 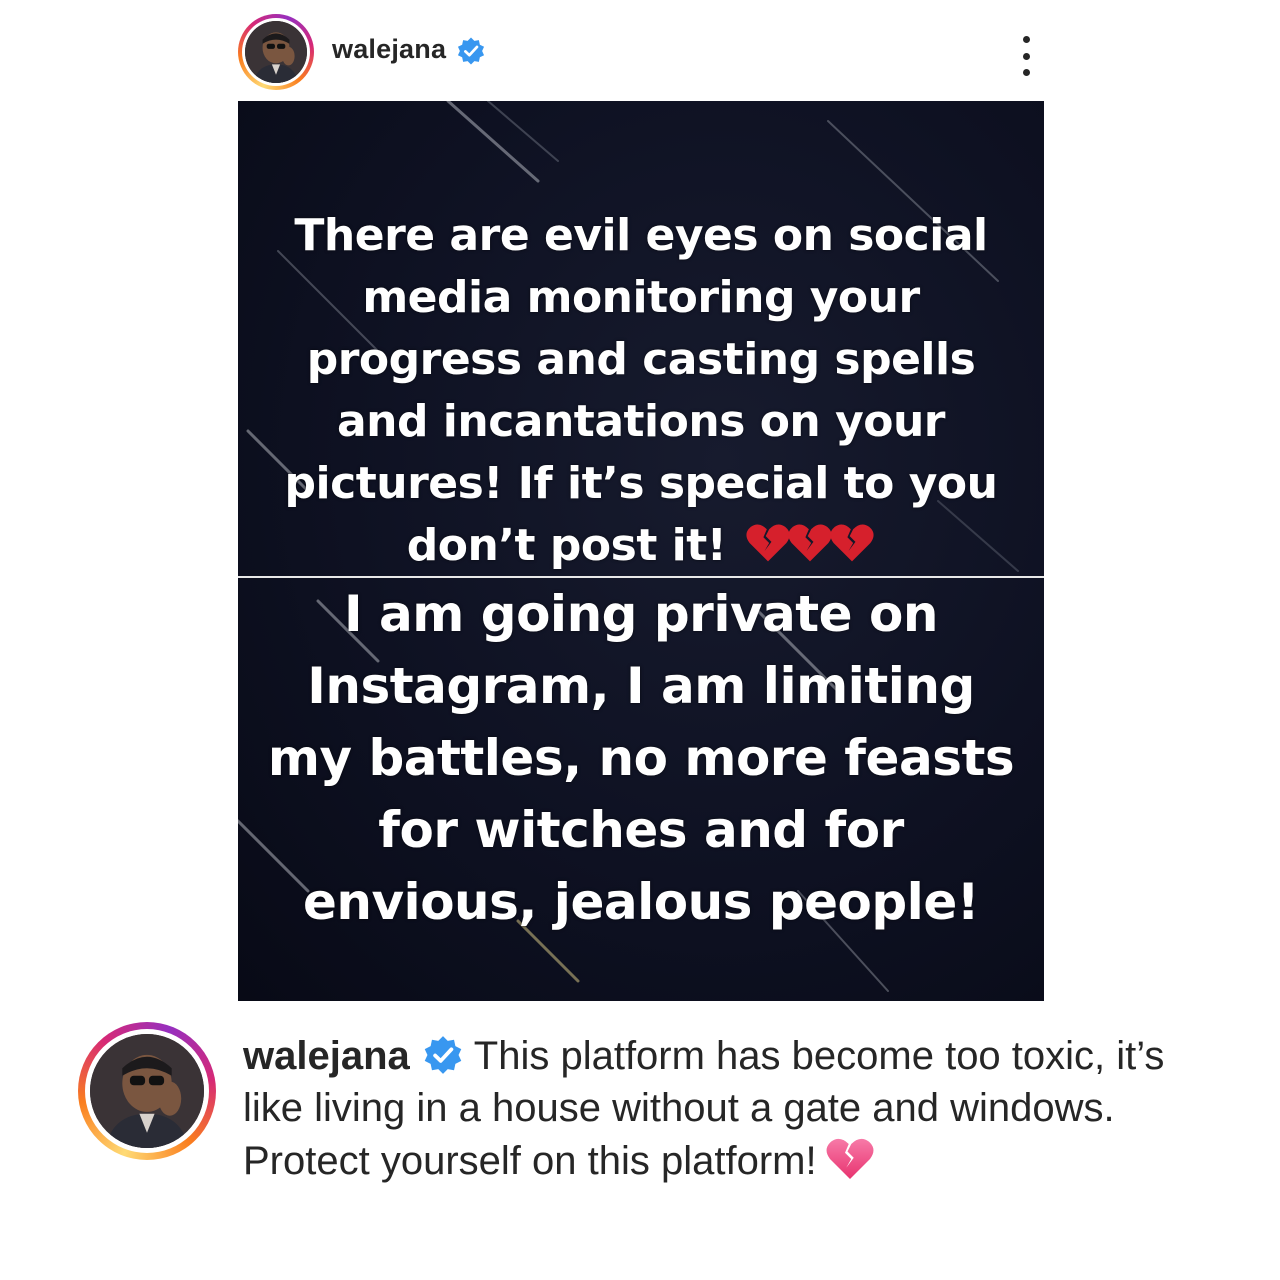 I want to click on header-avatar, so click(x=276, y=52).